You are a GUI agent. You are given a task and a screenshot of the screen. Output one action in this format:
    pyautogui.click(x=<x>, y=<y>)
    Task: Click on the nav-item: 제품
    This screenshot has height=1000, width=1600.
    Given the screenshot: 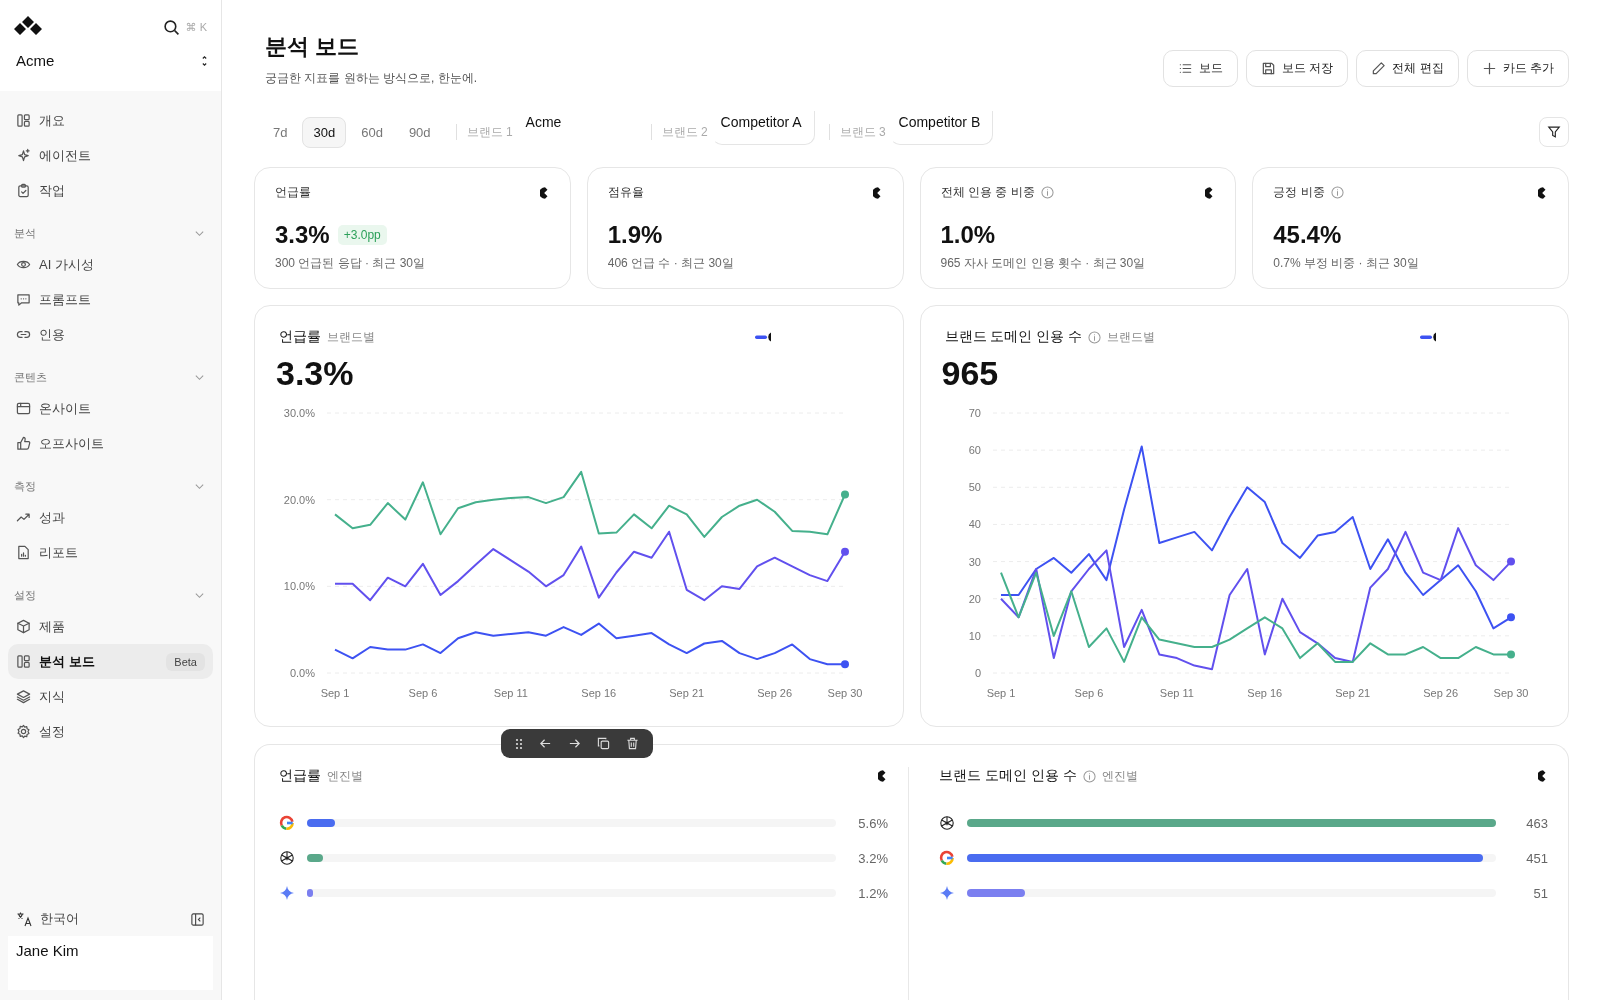 What is the action you would take?
    pyautogui.click(x=110, y=626)
    